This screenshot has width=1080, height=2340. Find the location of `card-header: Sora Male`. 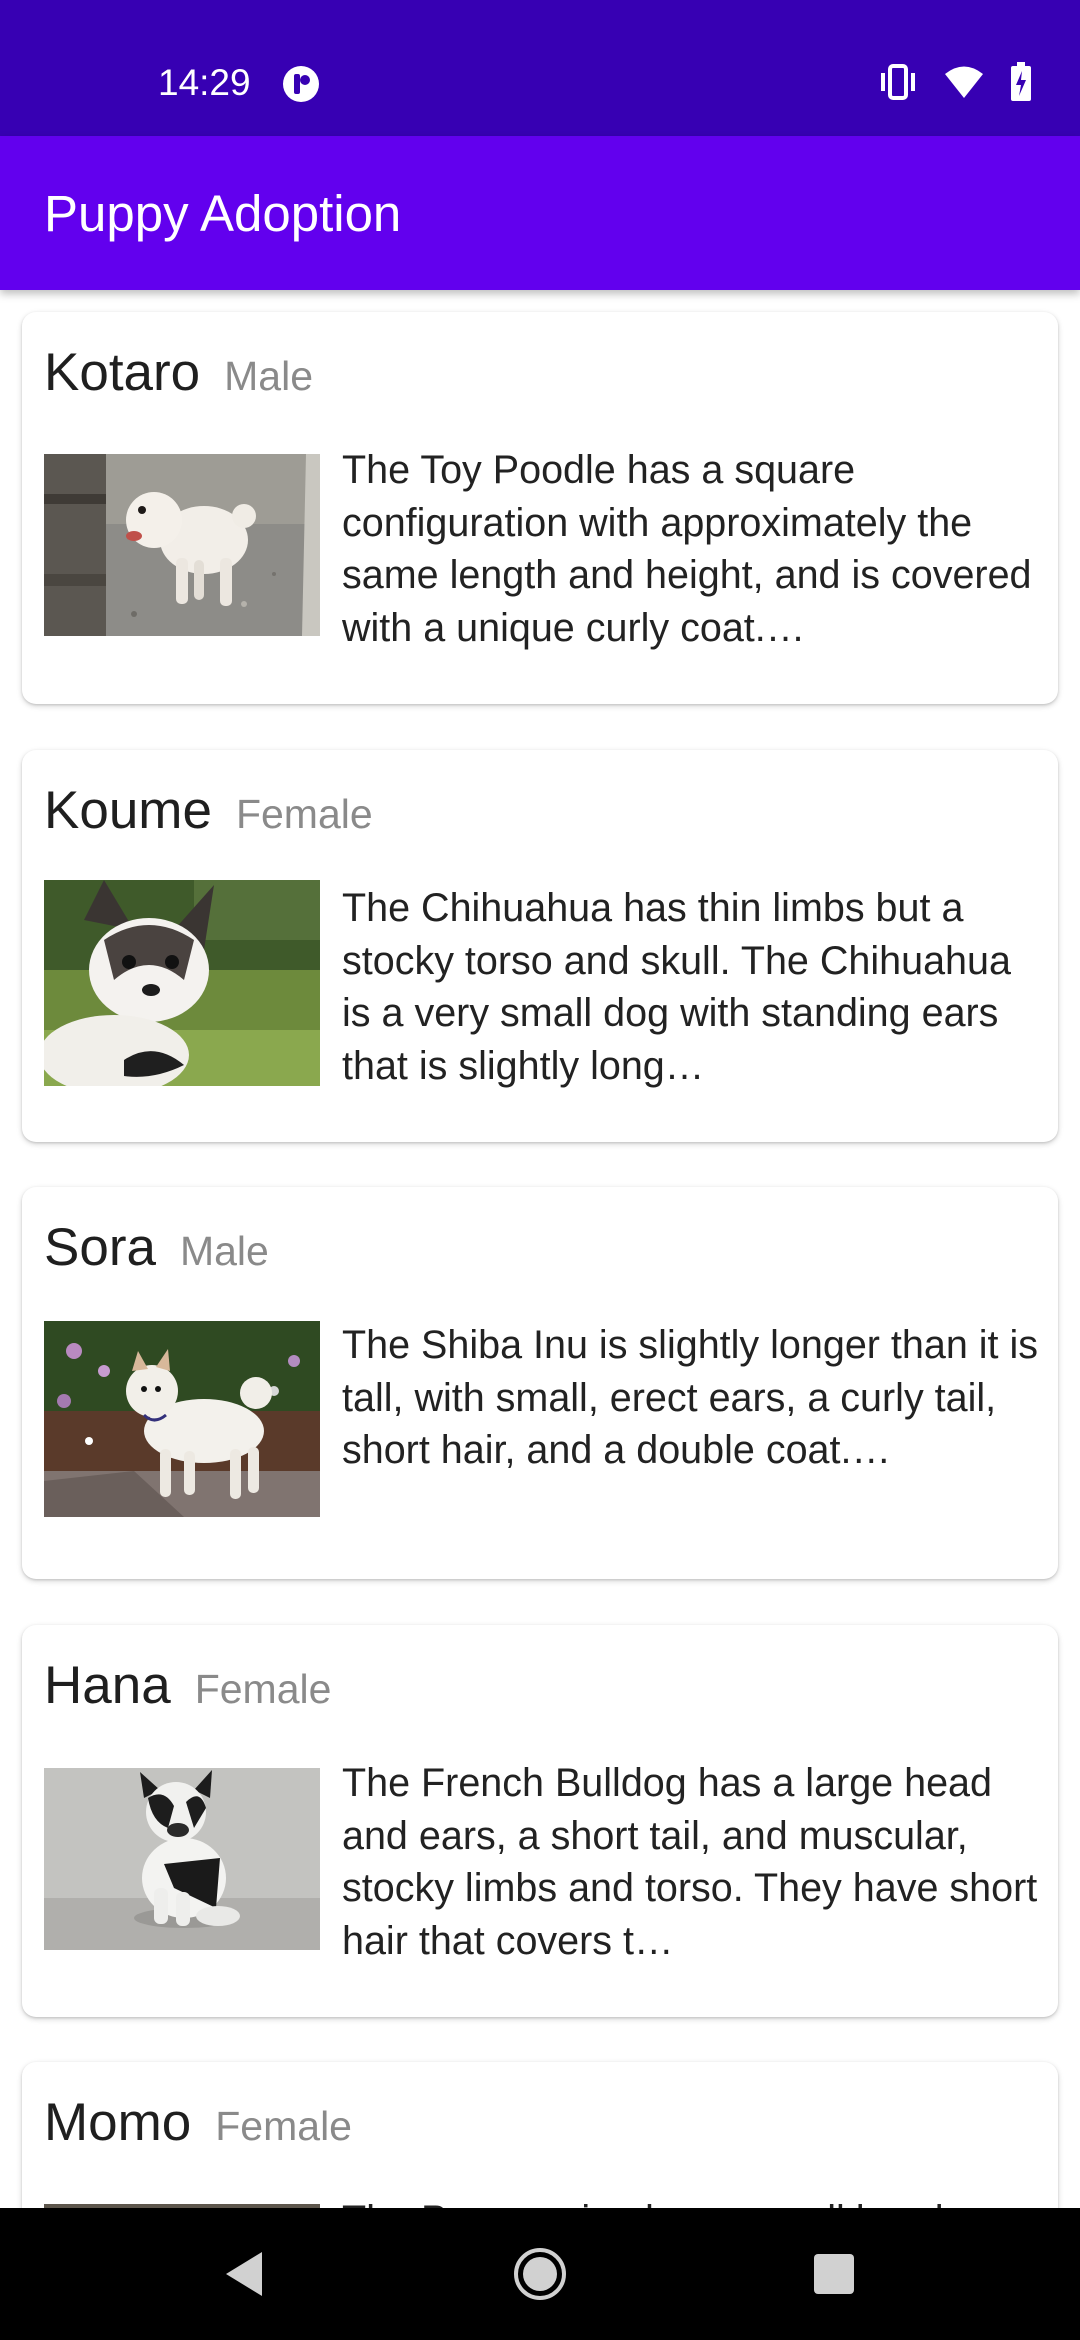

card-header: Sora Male is located at coordinates (156, 1248).